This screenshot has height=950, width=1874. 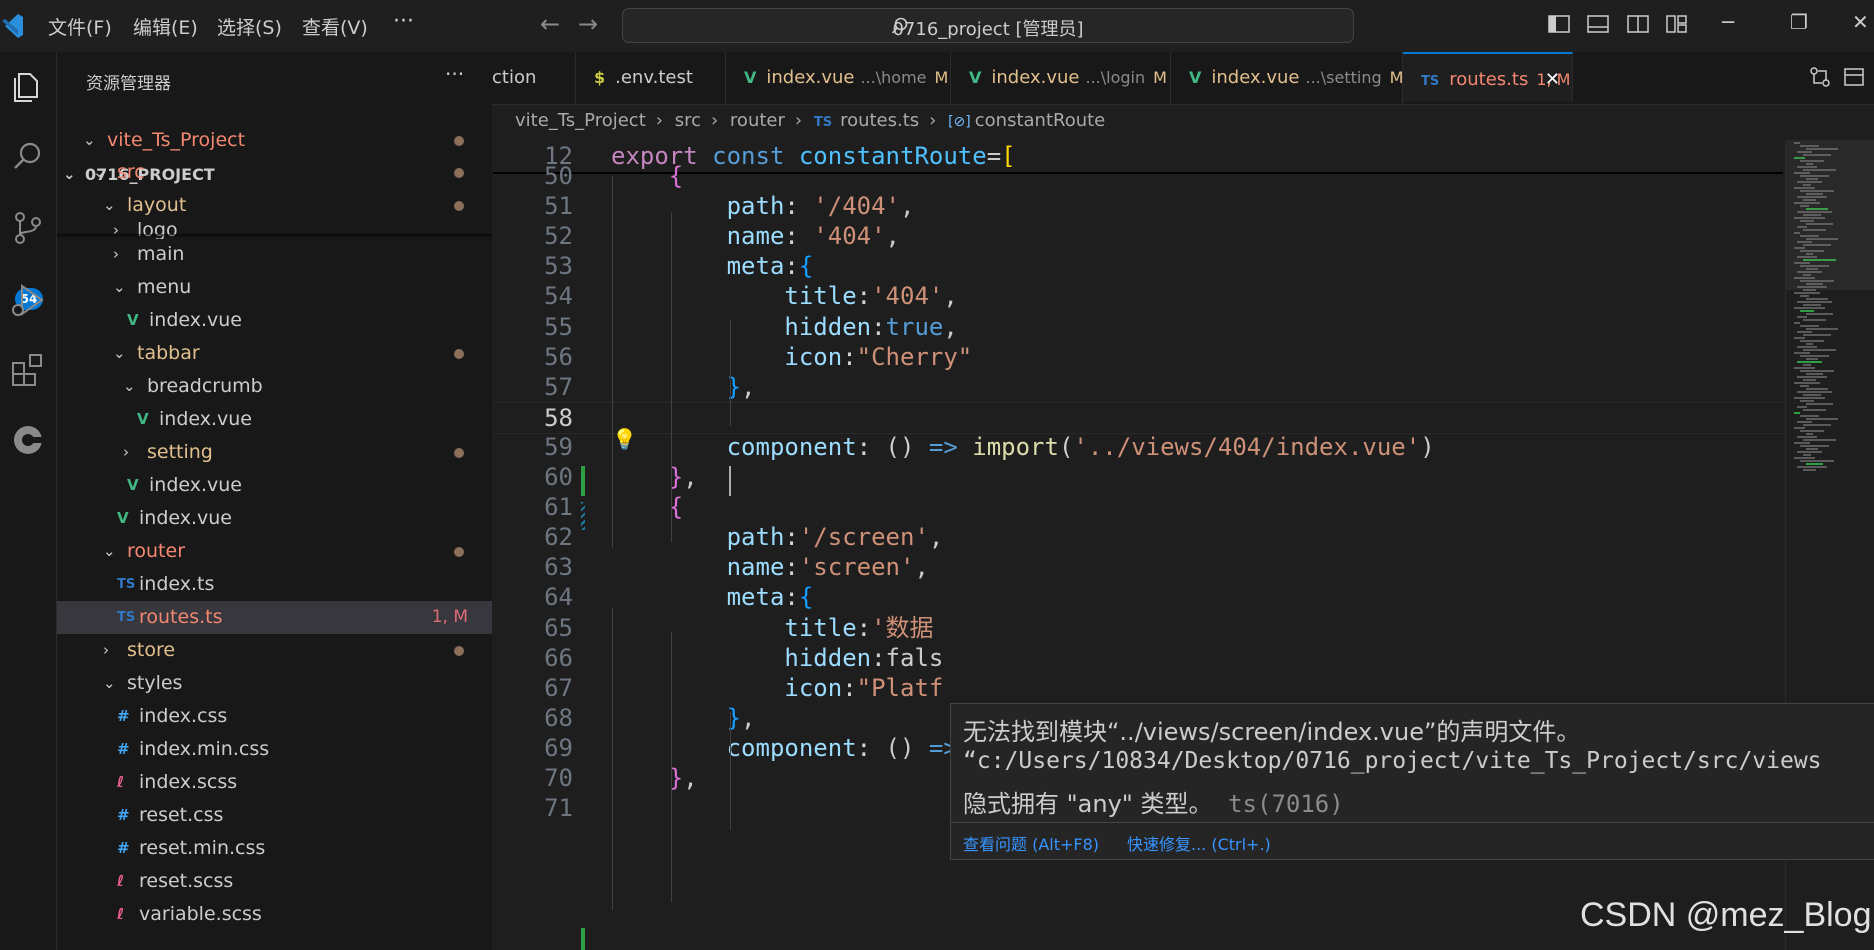 What do you see at coordinates (1138, 477) in the screenshot?
I see `code-line-60: 60 },` at bounding box center [1138, 477].